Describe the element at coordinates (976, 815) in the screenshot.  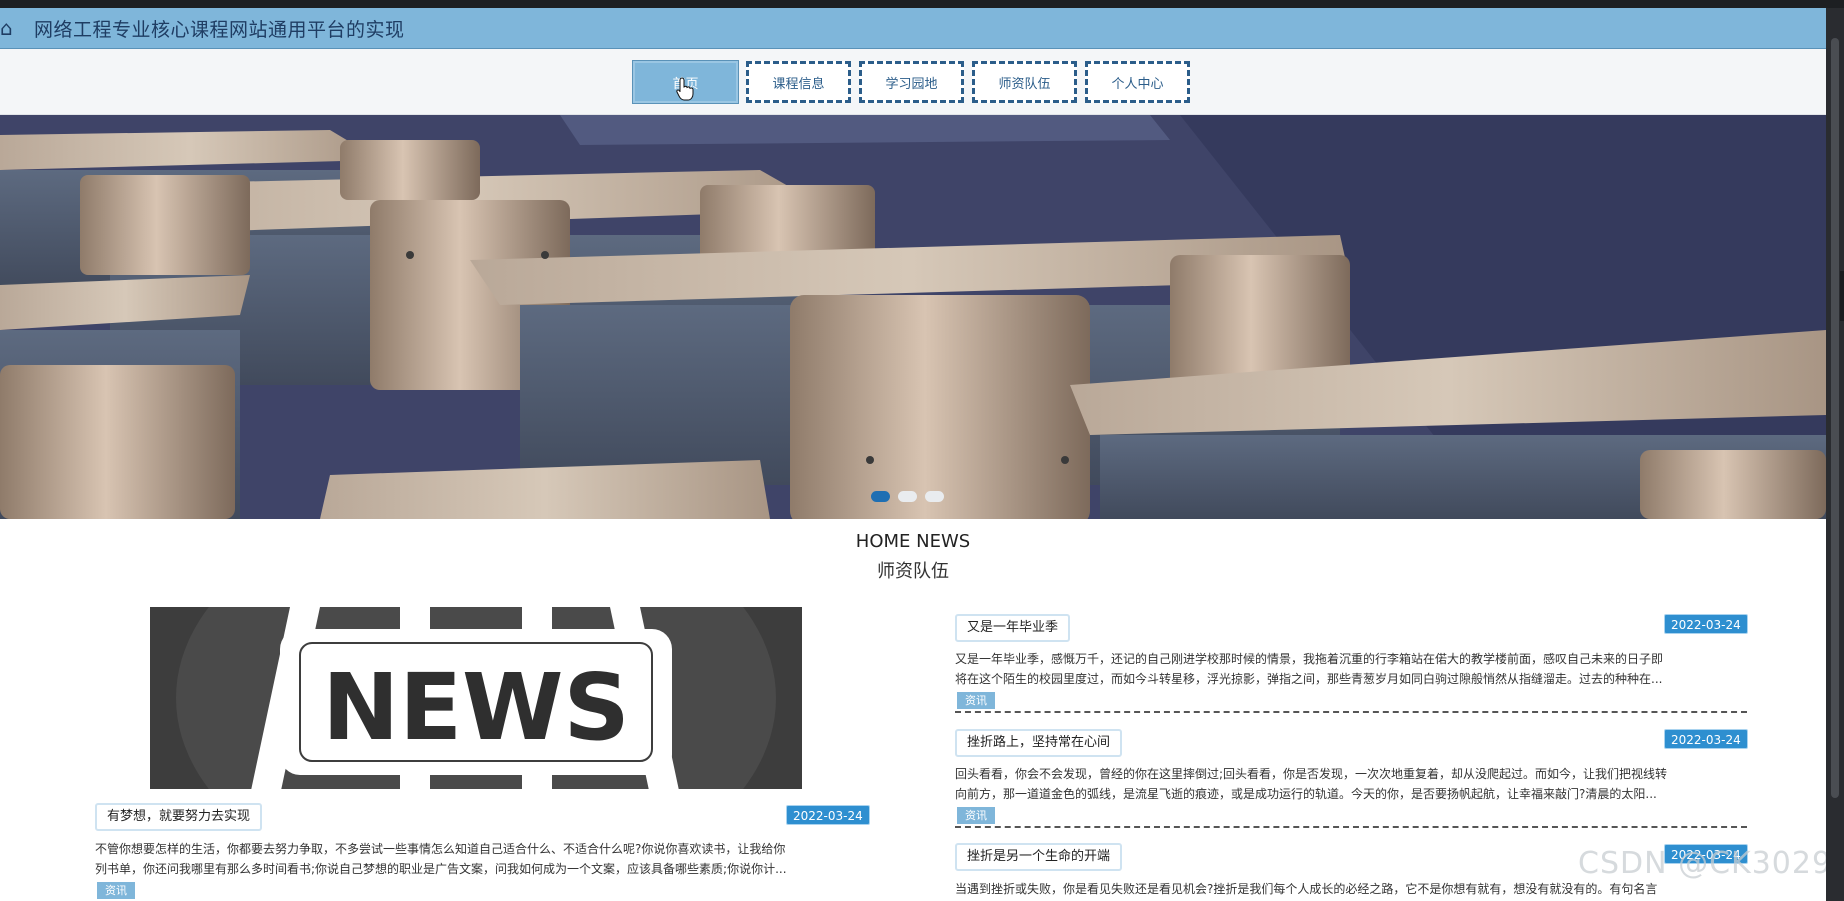
I see `news-item-tag-2: 资讯` at that location.